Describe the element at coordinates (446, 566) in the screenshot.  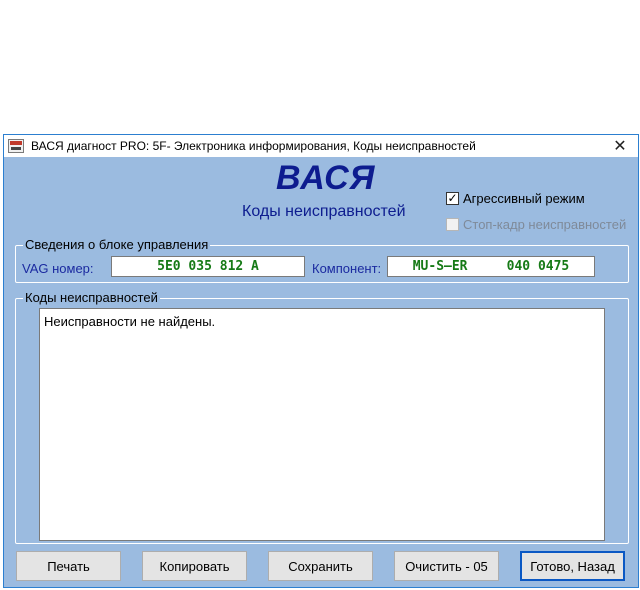
I see `clear-button: Очистить - 05` at that location.